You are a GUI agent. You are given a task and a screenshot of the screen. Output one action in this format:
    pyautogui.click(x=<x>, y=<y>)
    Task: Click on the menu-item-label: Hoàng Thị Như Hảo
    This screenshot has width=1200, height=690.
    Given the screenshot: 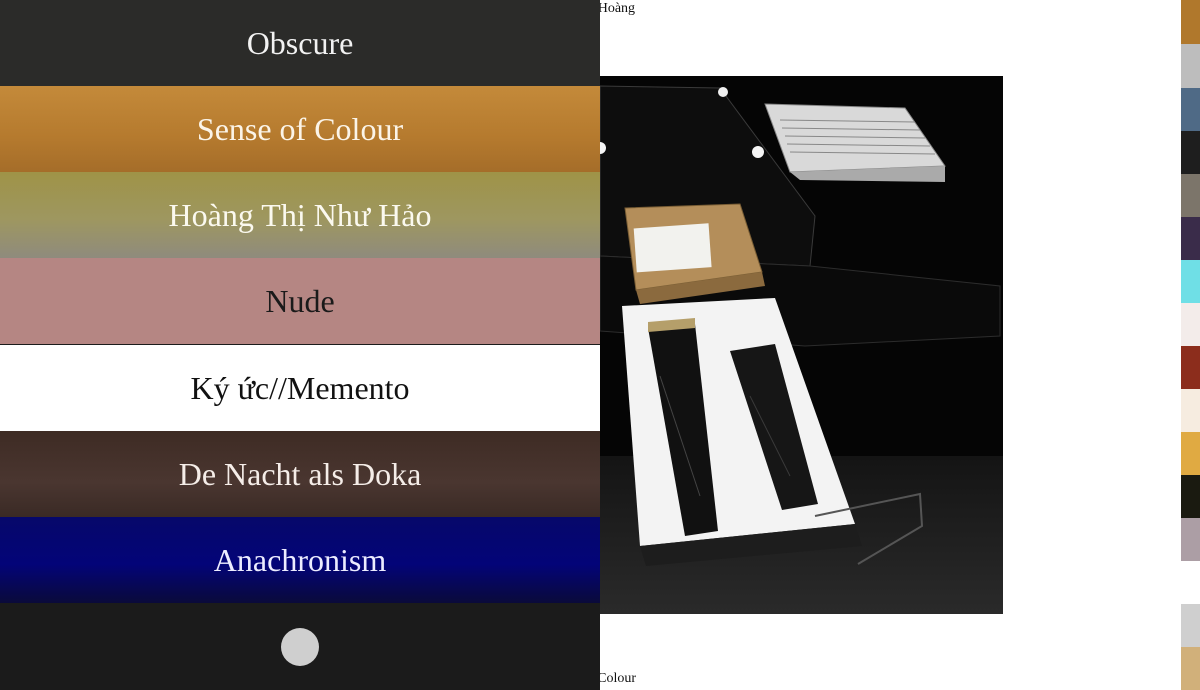 What is the action you would take?
    pyautogui.click(x=300, y=214)
    